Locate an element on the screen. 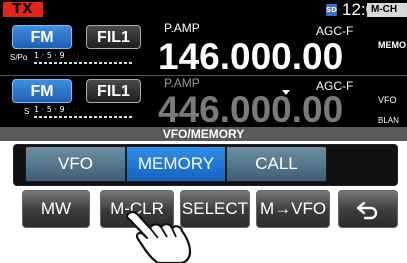  return-arrow-icon is located at coordinates (367, 210).